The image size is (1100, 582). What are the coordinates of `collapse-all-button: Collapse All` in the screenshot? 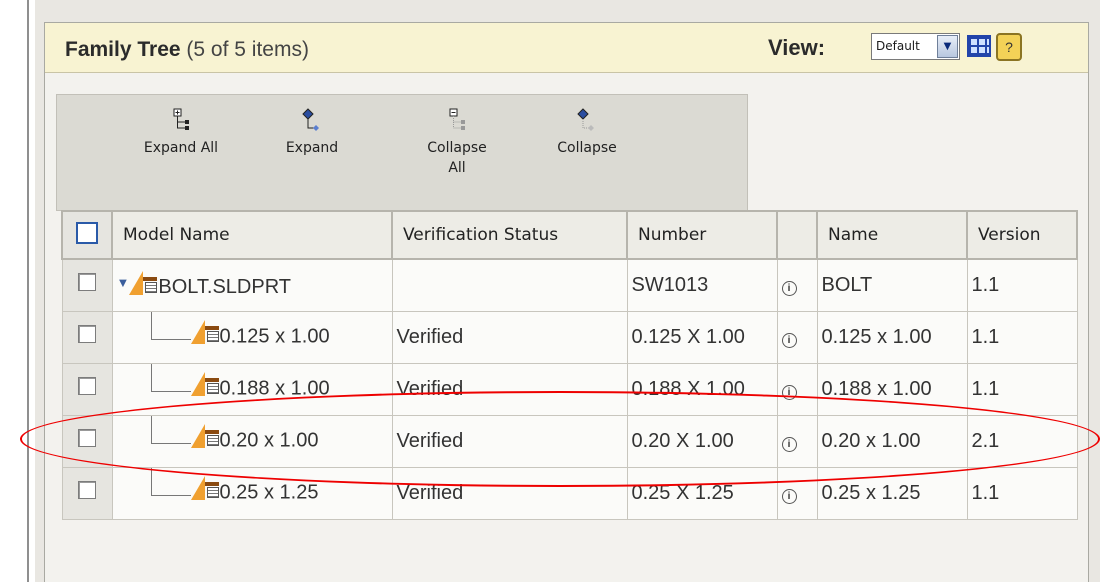 It's located at (457, 143).